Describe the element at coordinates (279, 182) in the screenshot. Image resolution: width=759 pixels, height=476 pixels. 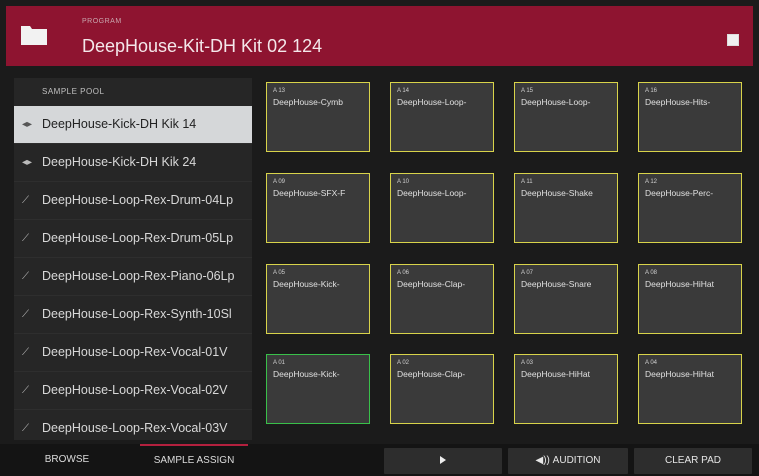
I see `pad-number: A 09` at that location.